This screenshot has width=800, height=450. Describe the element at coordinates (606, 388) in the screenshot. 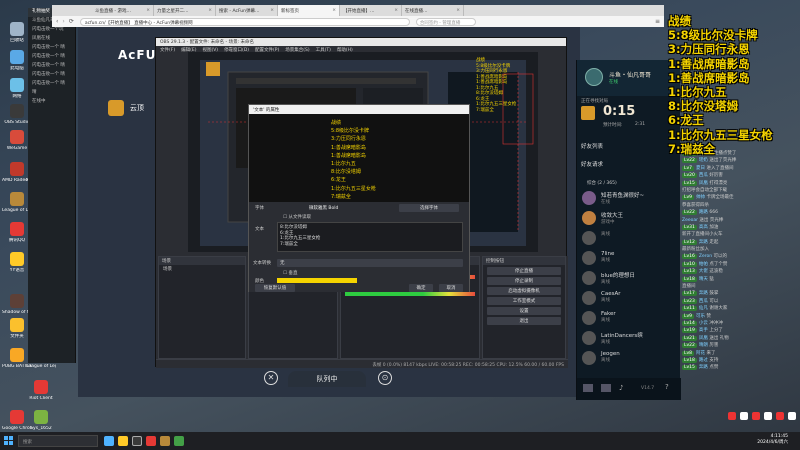

I see `folder-icon` at that location.